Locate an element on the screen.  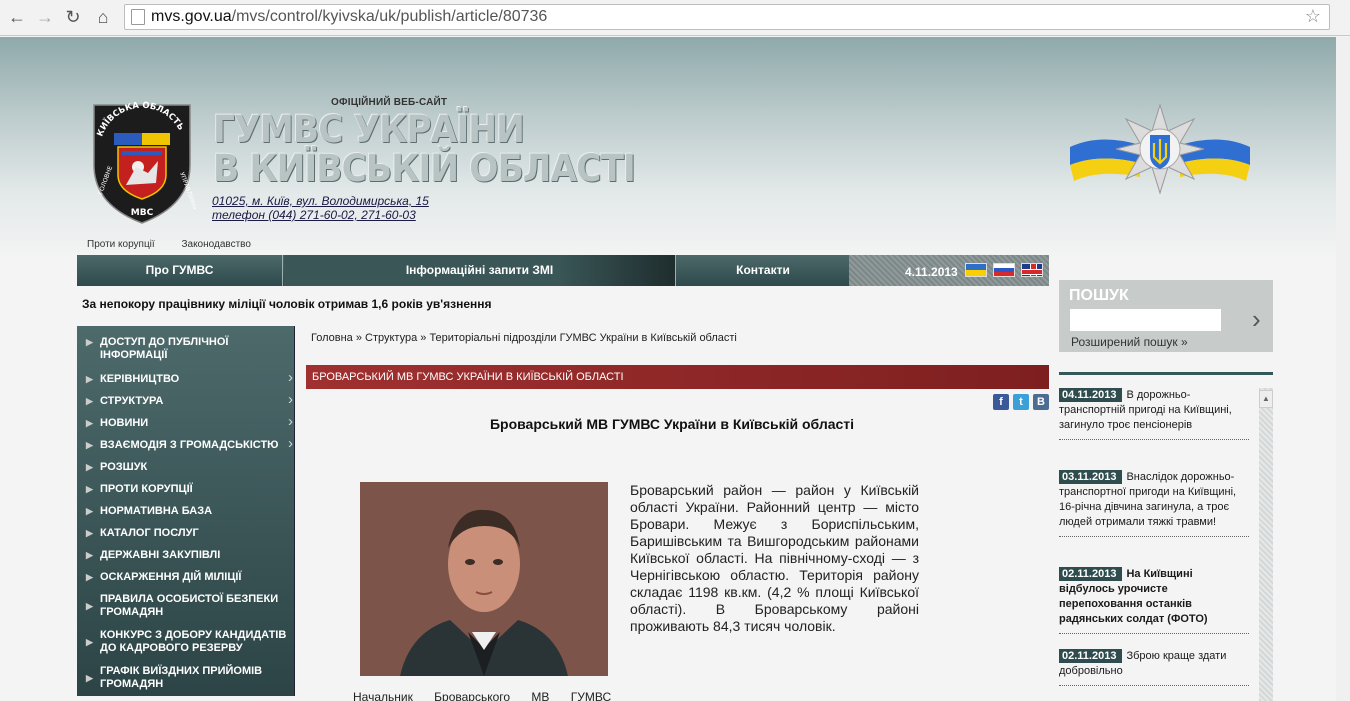
news-date-badge: 04.11.2013 is located at coordinates (1091, 395).